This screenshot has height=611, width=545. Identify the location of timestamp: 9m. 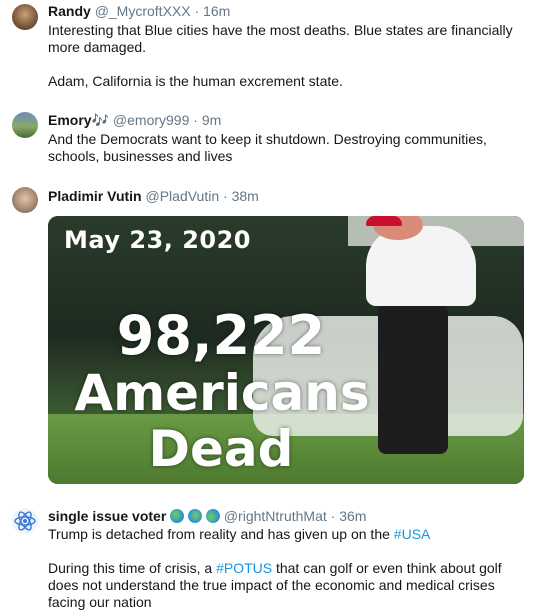
(211, 120).